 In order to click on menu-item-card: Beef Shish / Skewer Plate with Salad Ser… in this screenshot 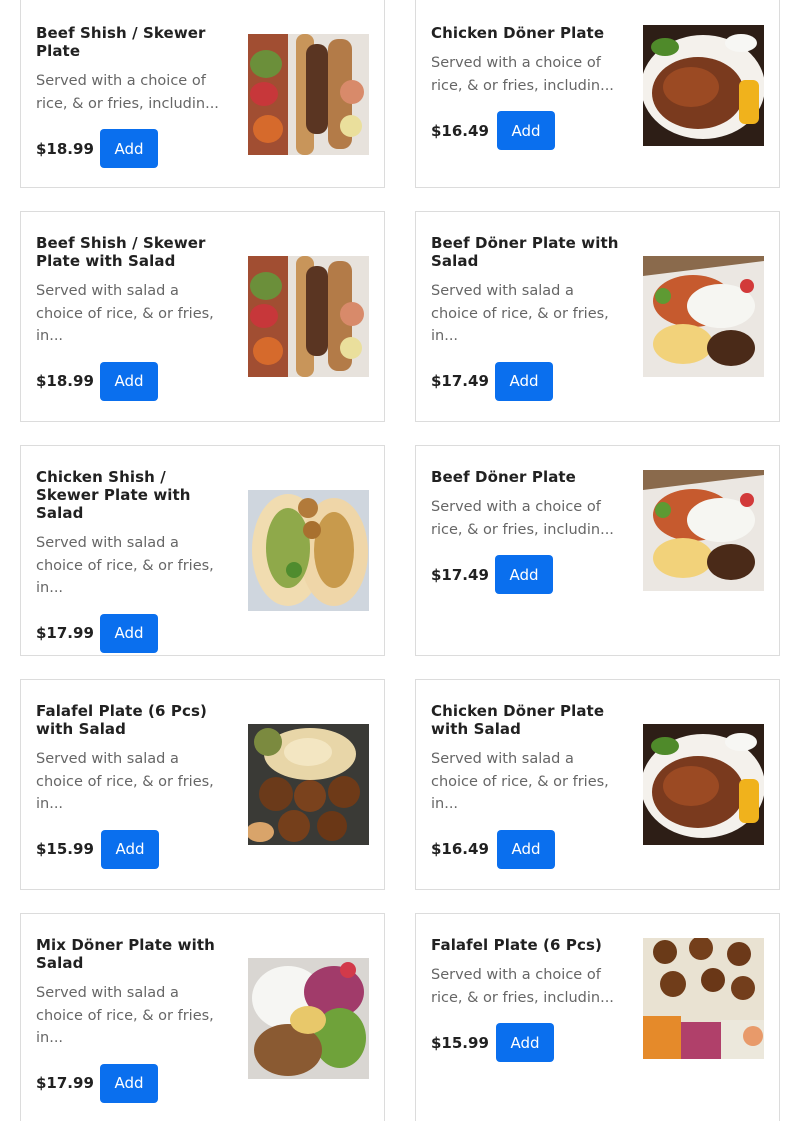, I will do `click(202, 316)`.